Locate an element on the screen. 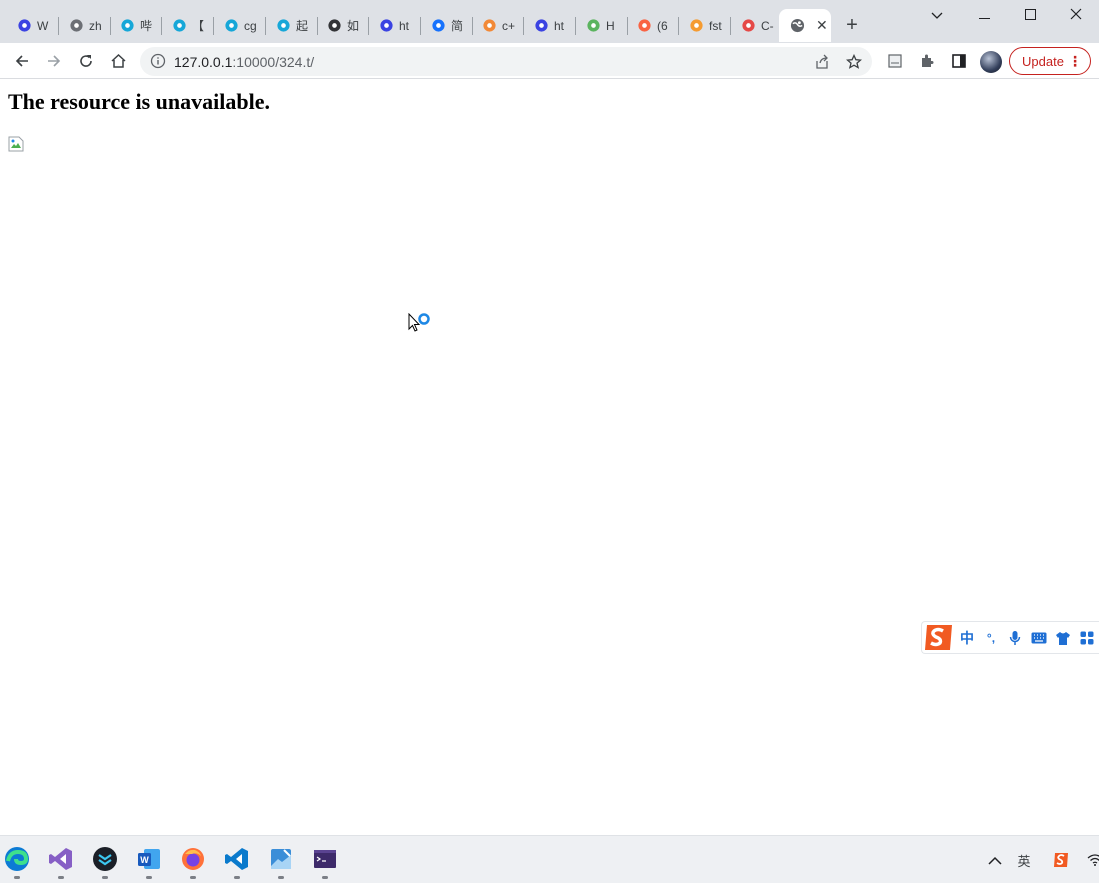  tab-2: 哔 is located at coordinates (134, 25).